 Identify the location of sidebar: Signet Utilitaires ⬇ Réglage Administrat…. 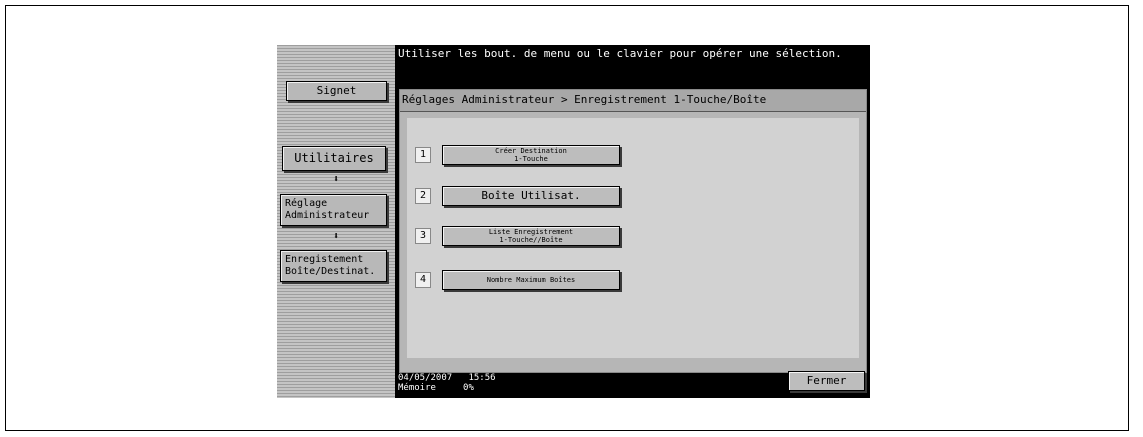
(336, 221).